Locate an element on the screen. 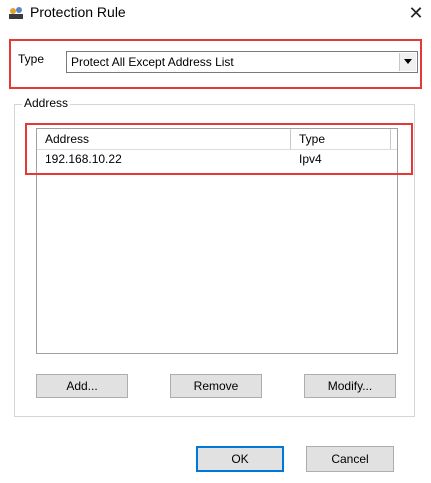 This screenshot has height=483, width=431. remove-button: Remove is located at coordinates (216, 386).